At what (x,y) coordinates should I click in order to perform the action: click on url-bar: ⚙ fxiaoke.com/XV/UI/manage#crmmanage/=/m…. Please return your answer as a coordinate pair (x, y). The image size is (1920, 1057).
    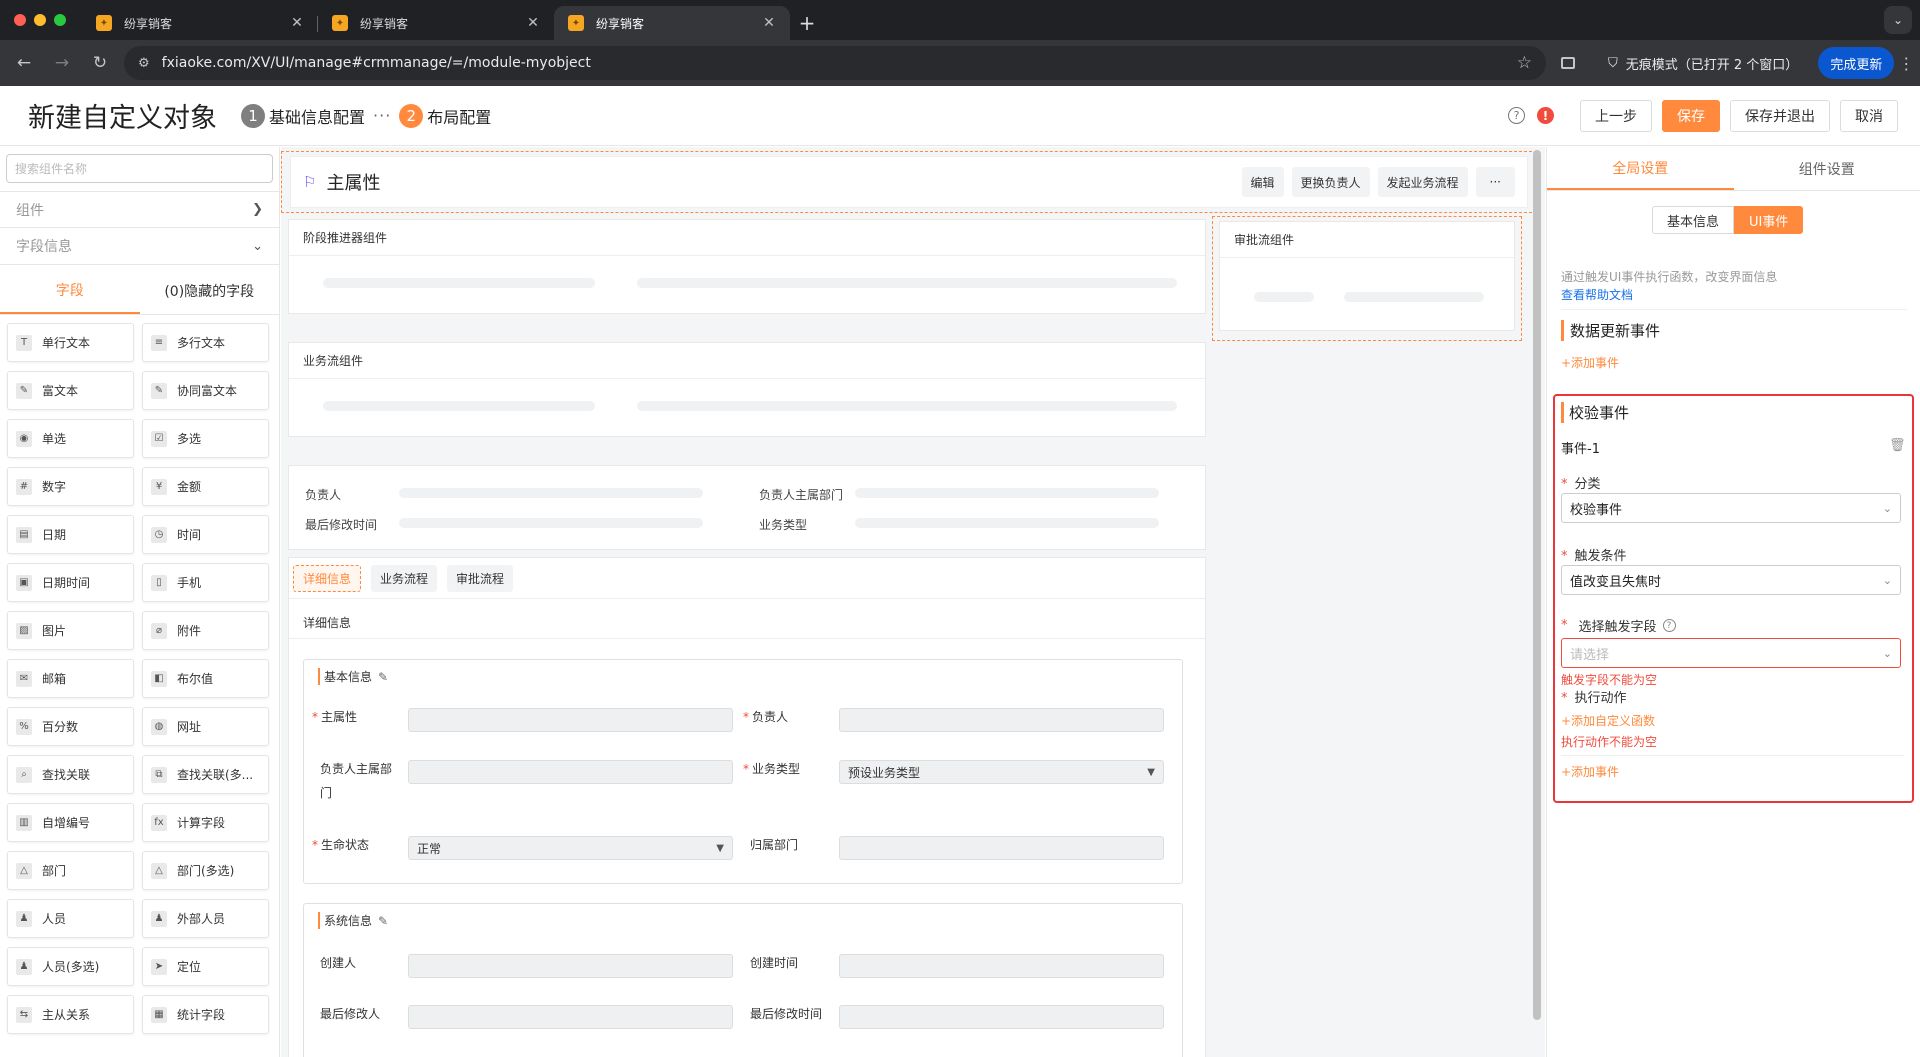
    Looking at the image, I should click on (835, 63).